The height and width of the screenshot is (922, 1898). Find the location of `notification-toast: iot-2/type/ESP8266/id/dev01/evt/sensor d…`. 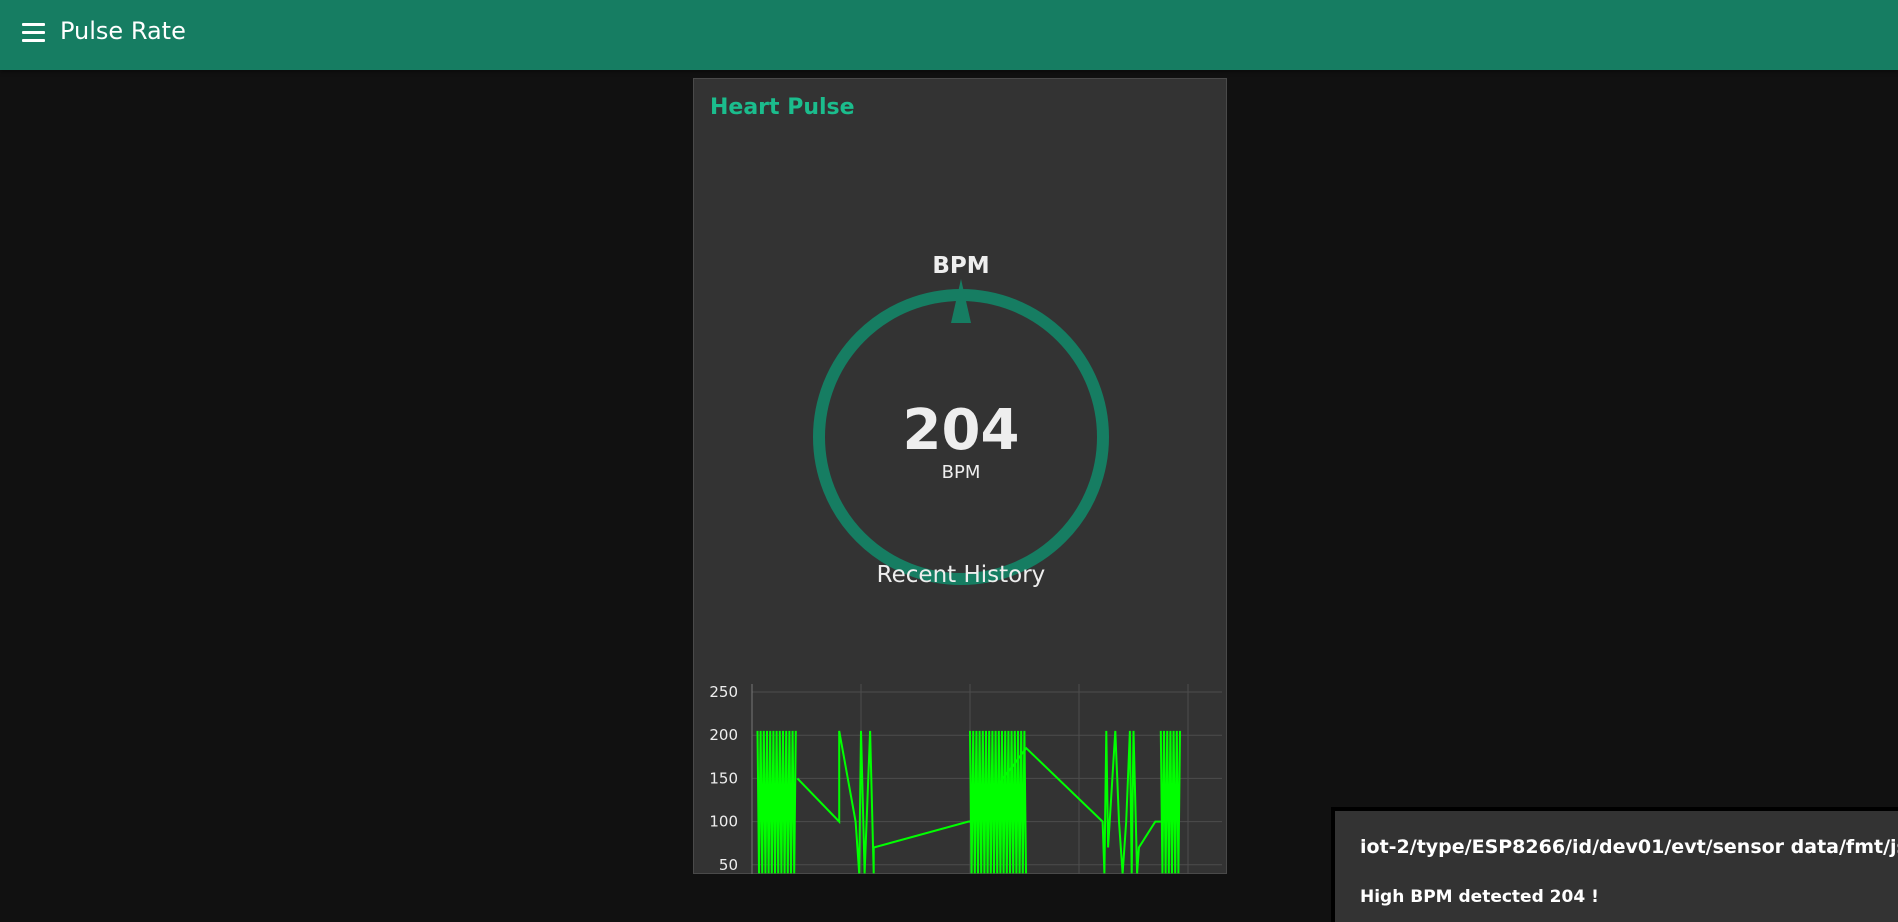

notification-toast: iot-2/type/ESP8266/id/dev01/evt/sensor d… is located at coordinates (1614, 864).